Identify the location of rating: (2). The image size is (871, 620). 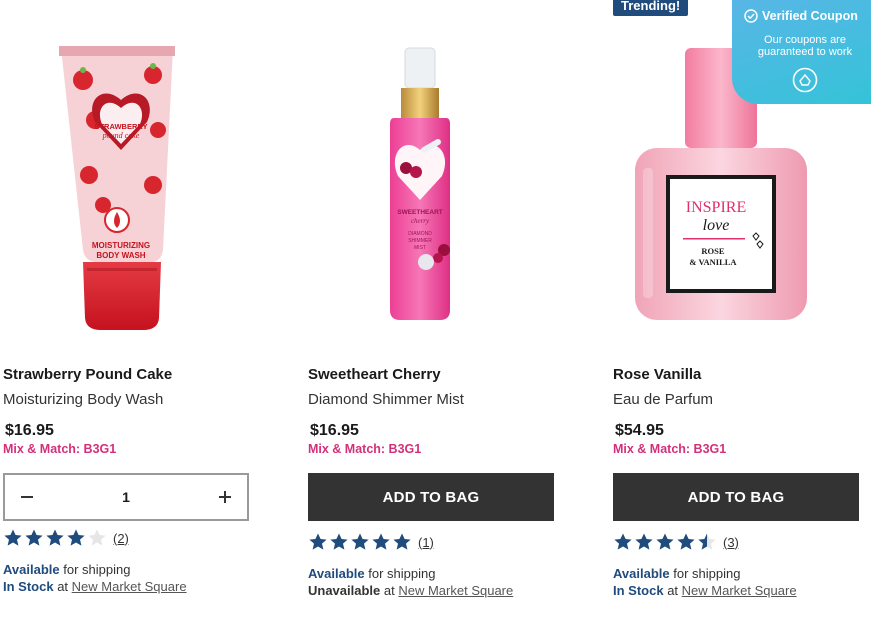
(66, 538).